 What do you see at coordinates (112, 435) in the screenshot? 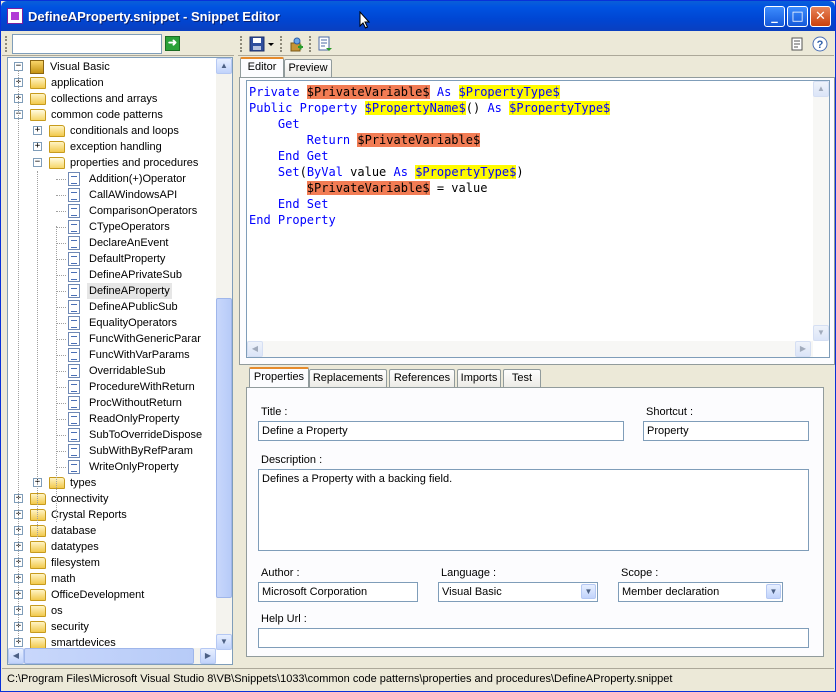
I see `tree-snippet-item: SubToOverrideDispose` at bounding box center [112, 435].